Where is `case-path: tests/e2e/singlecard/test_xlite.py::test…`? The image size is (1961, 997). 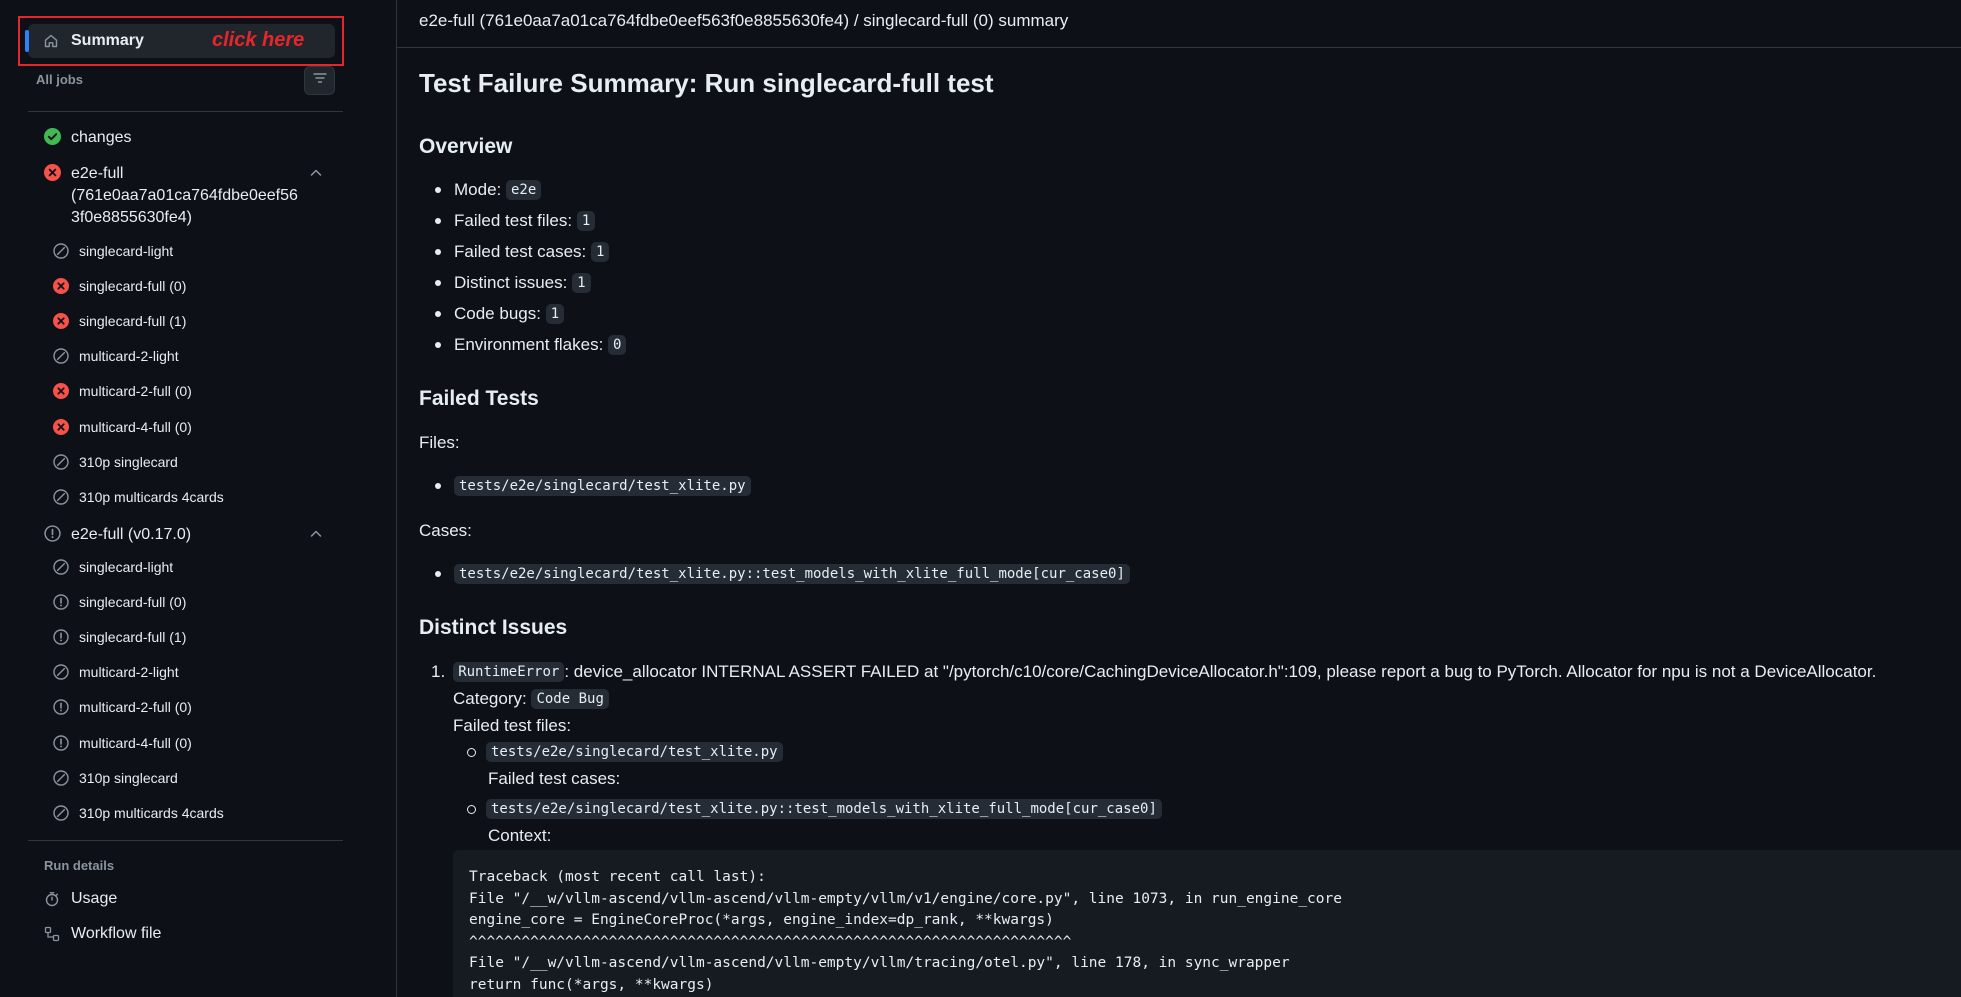 case-path: tests/e2e/singlecard/test_xlite.py::test… is located at coordinates (792, 574).